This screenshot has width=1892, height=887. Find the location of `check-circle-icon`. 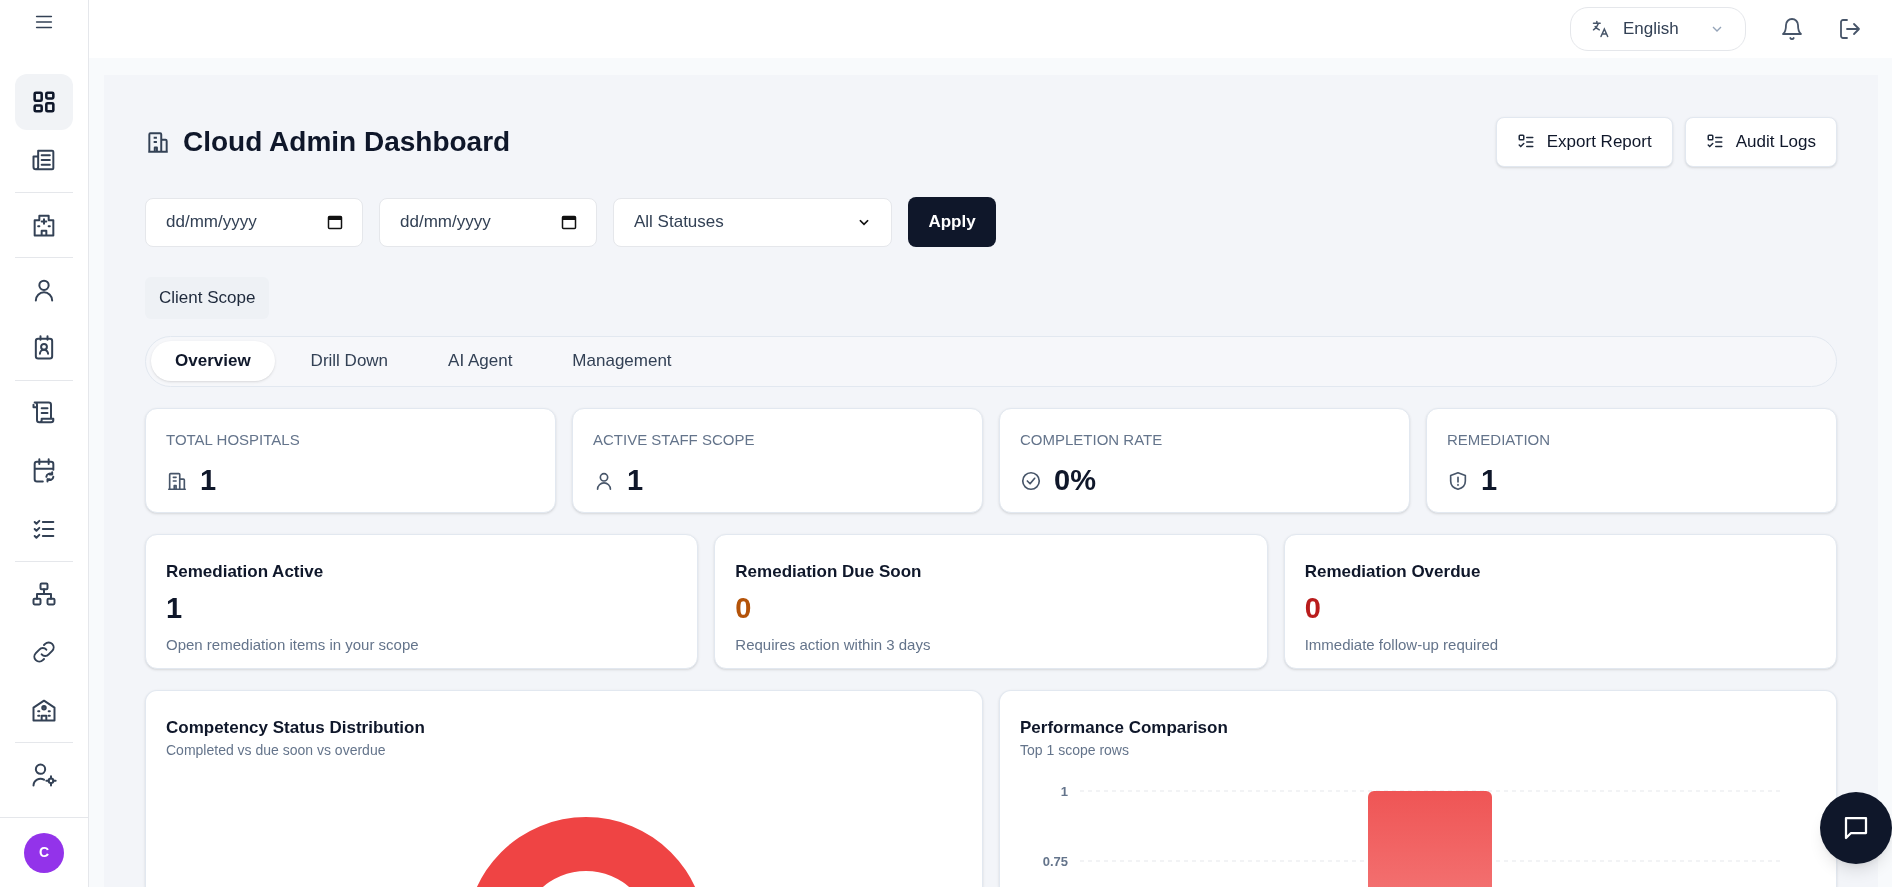

check-circle-icon is located at coordinates (1031, 480).